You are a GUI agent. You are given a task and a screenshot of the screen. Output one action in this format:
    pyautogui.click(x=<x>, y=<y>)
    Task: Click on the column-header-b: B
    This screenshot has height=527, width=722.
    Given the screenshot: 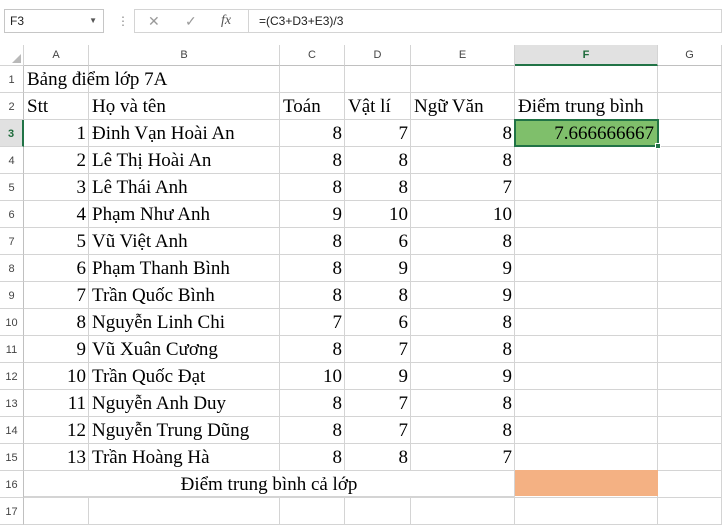 What is the action you would take?
    pyautogui.click(x=184, y=55)
    